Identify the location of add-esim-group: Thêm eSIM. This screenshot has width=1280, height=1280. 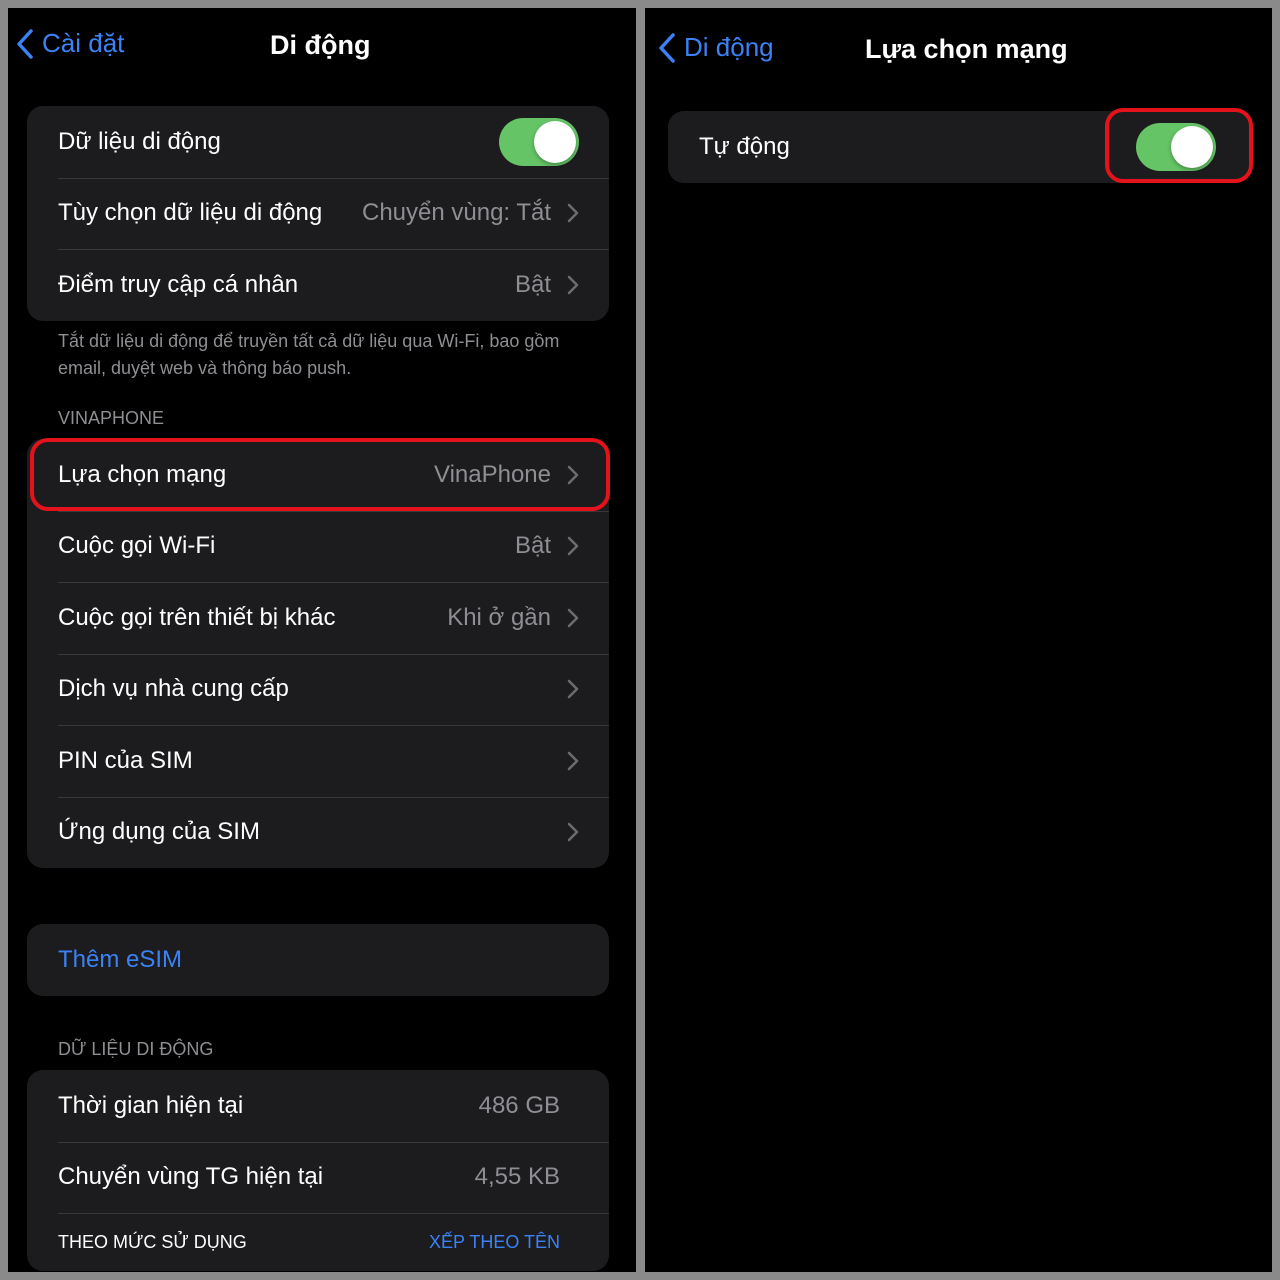
(318, 960).